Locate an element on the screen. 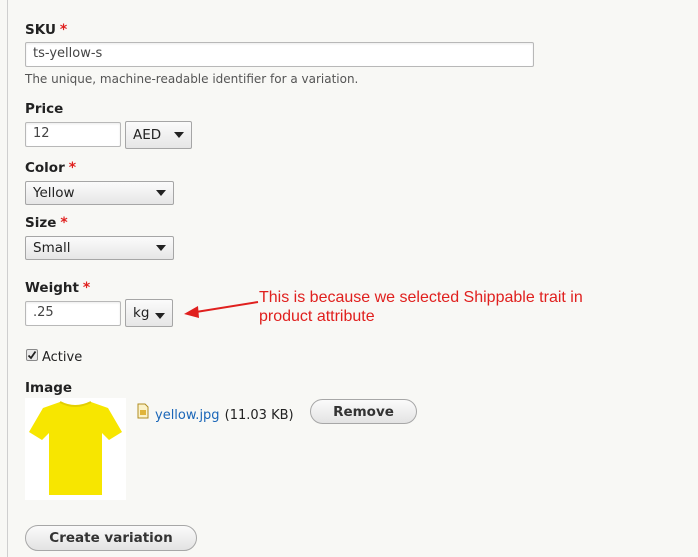  color-label: Color is located at coordinates (45, 168).